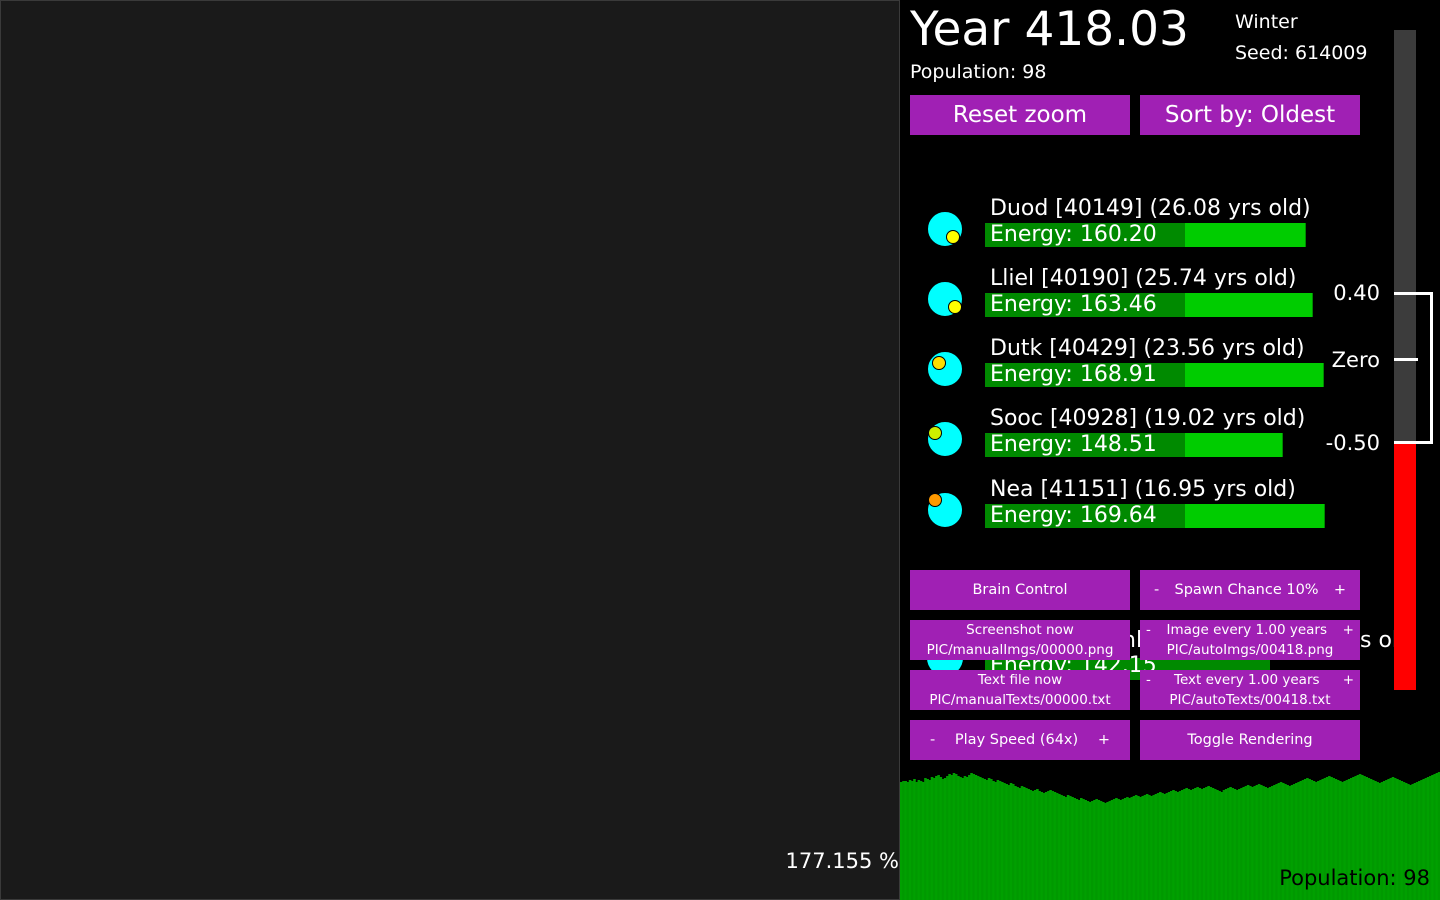  Describe the element at coordinates (1156, 590) in the screenshot. I see `spawn-chance-decrease-button: -` at that location.